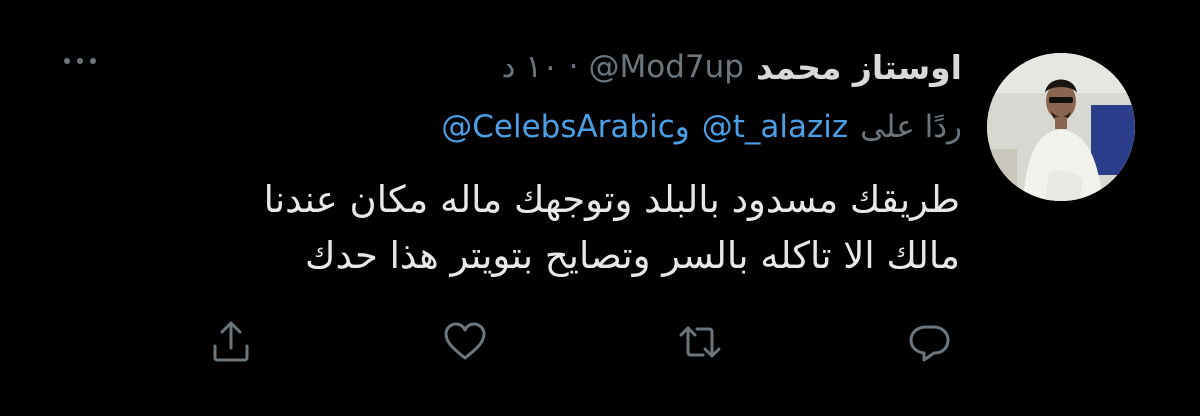 The height and width of the screenshot is (416, 1200). I want to click on share-button, so click(231, 342).